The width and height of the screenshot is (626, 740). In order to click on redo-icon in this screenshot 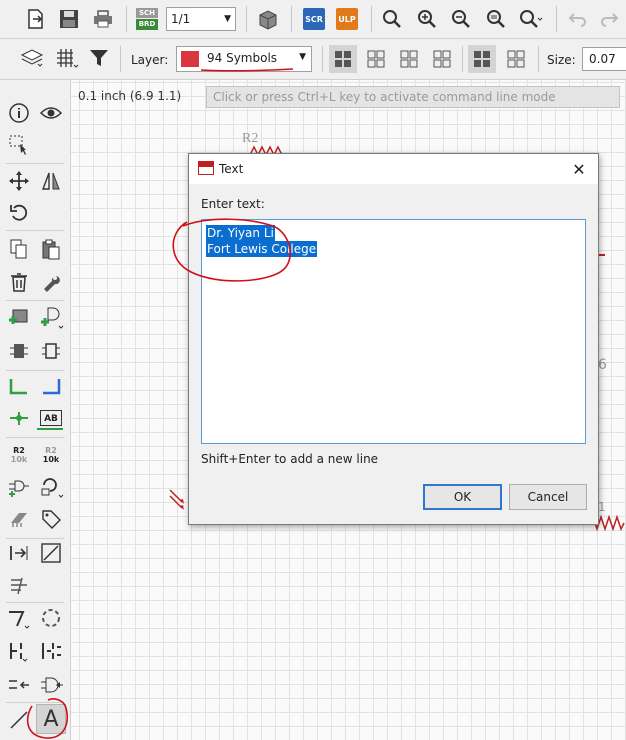, I will do `click(610, 19)`.